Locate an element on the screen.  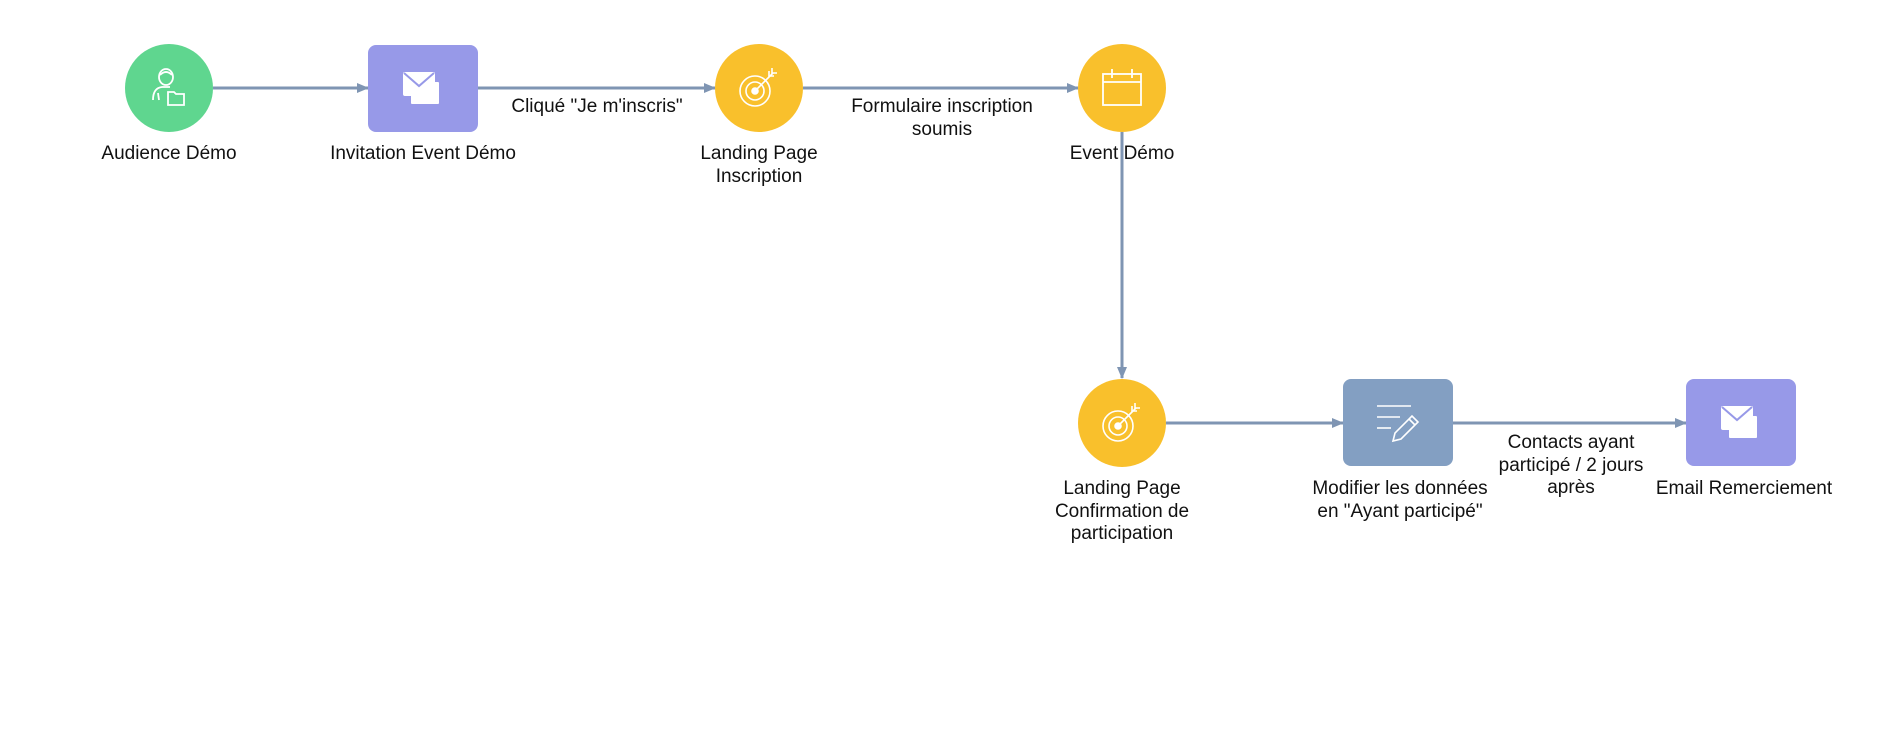
node-label-invitation: Invitation Event Démo is located at coordinates (423, 153).